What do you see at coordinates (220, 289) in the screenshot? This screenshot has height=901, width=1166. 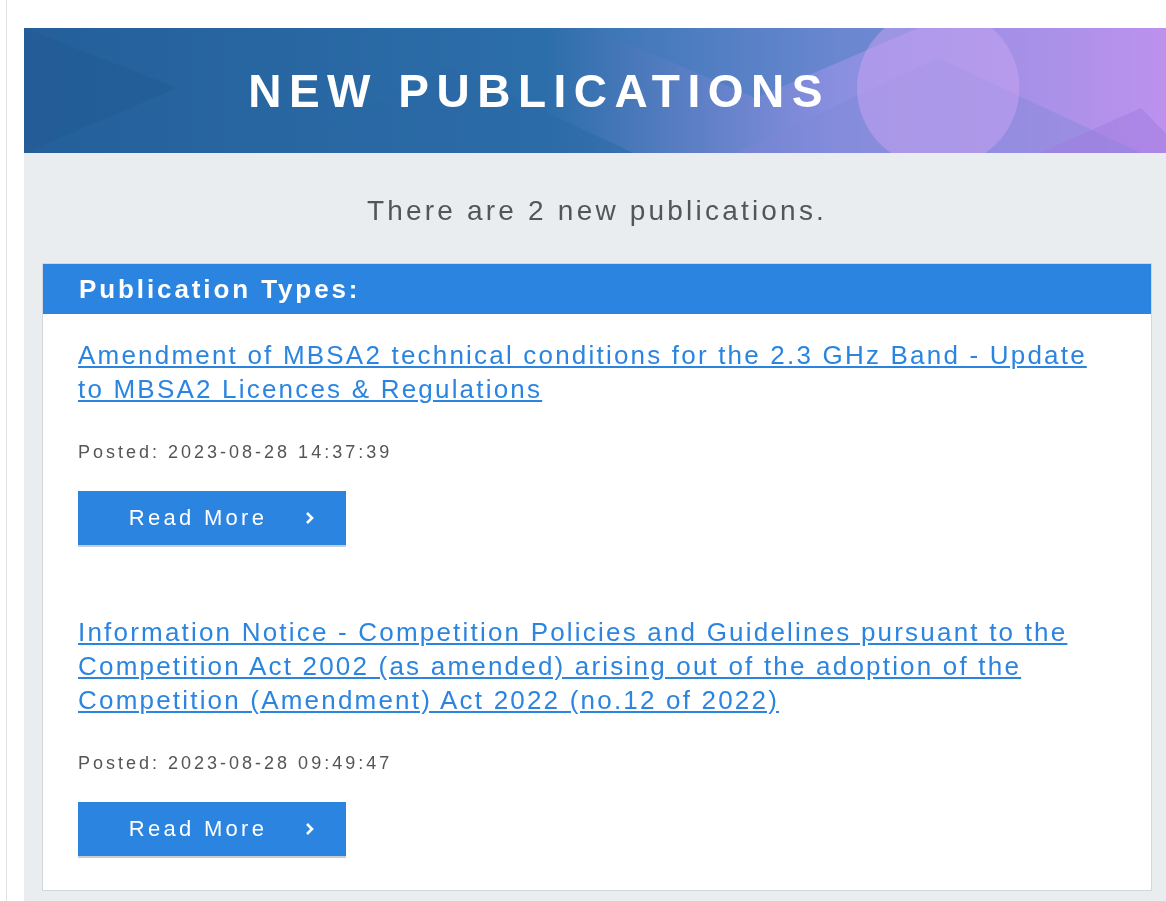 I see `section-title: Publication Types:` at bounding box center [220, 289].